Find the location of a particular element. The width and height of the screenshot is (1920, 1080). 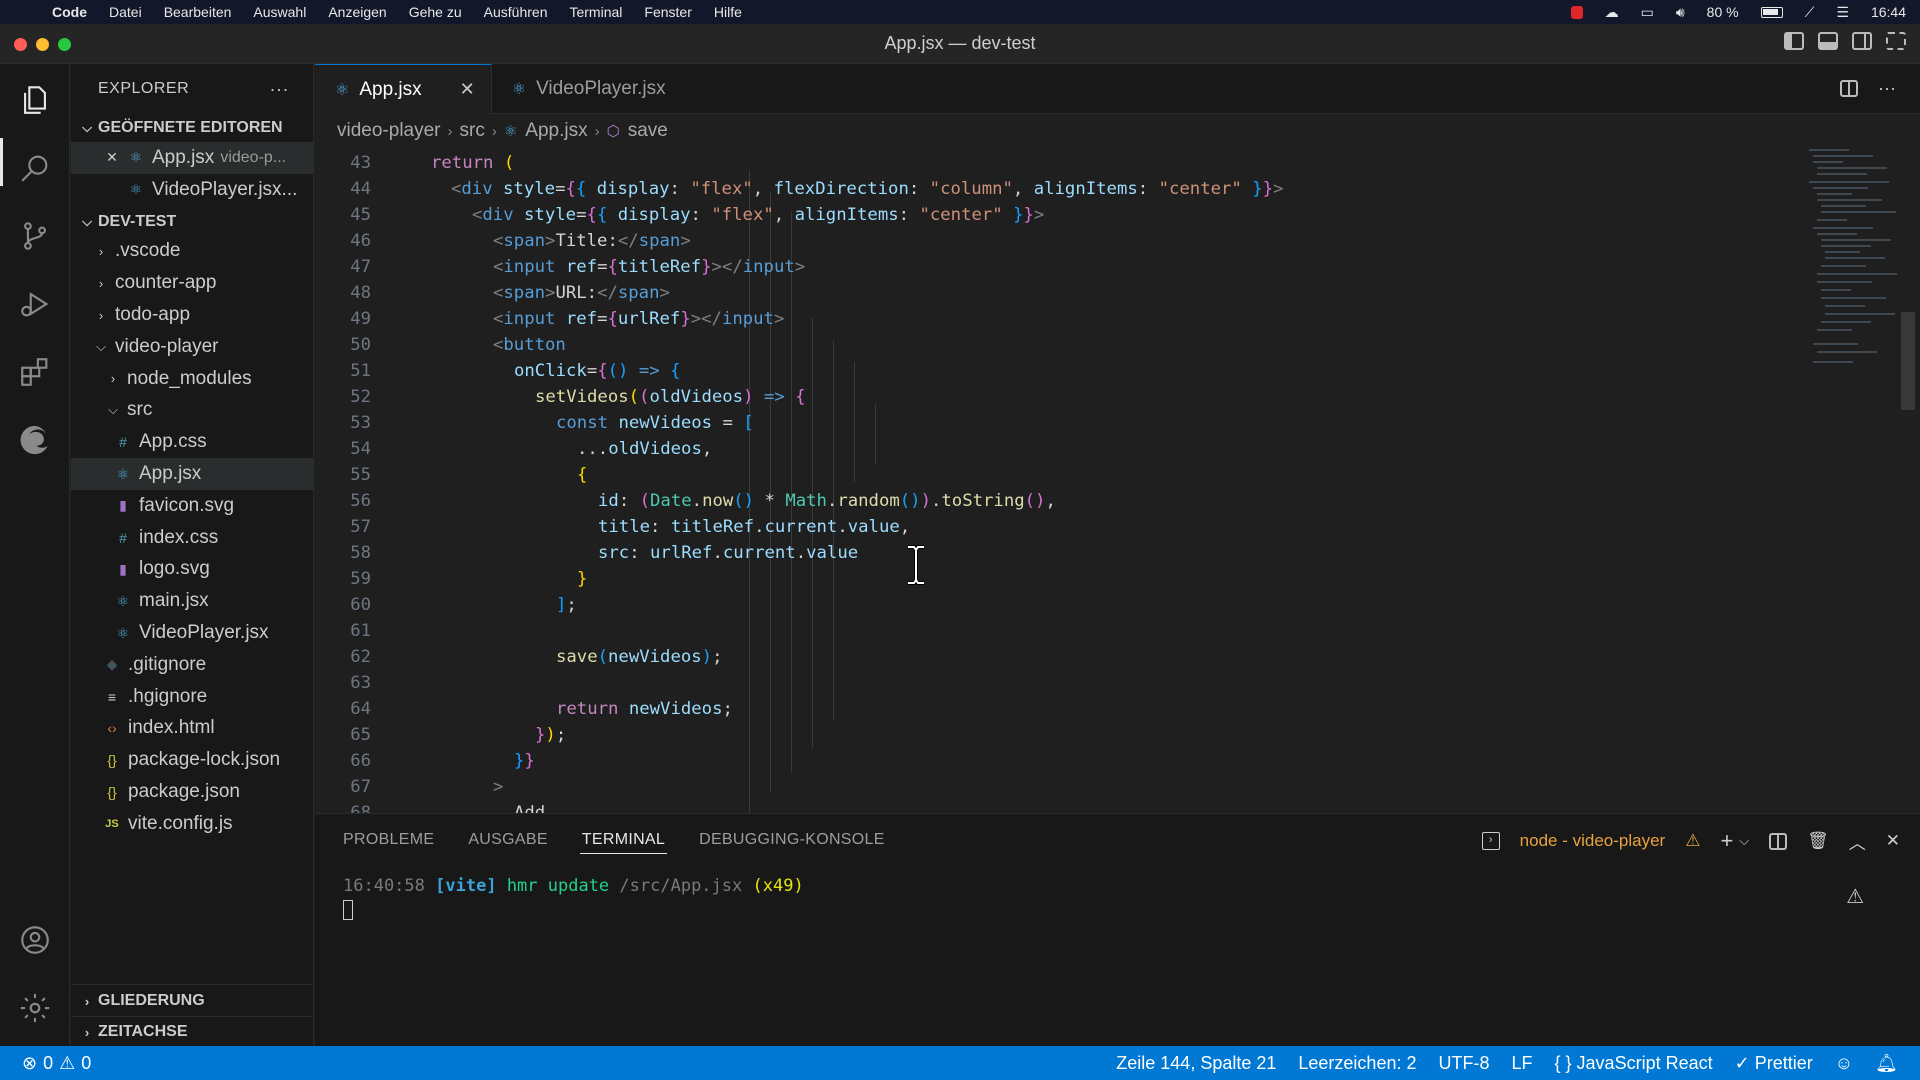

control-center-icon: ☰ is located at coordinates (1842, 12).